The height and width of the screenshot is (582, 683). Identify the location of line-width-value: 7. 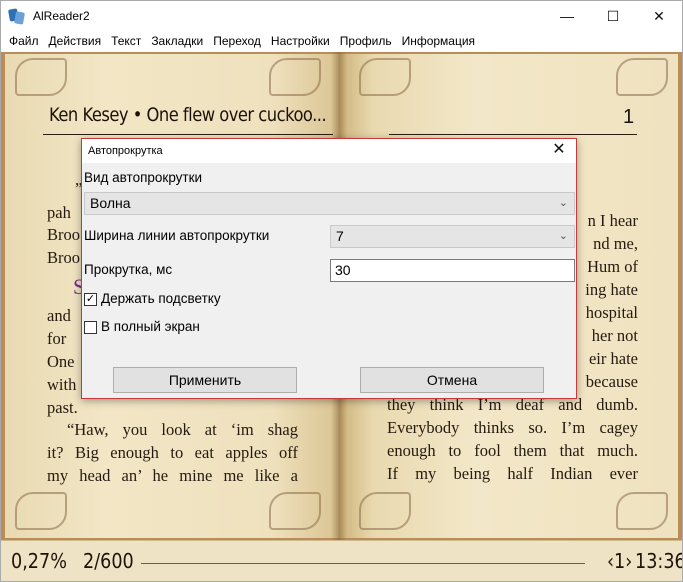
(340, 236).